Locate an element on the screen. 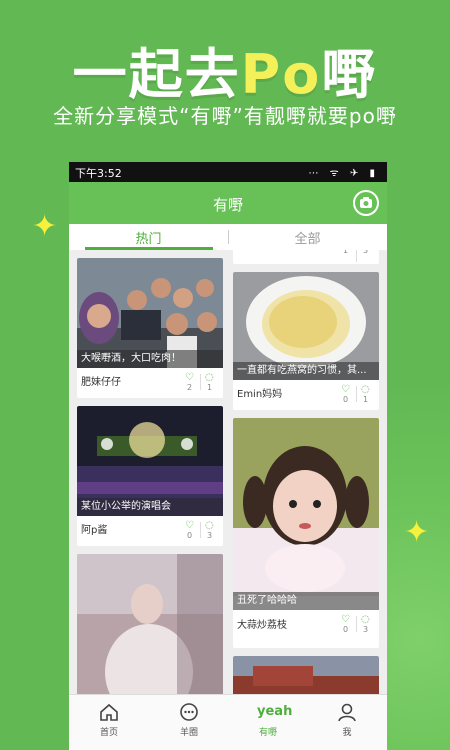 The height and width of the screenshot is (750, 450). status-bar: 下午3:52 ⋯ ᯤ ✈ ▮ is located at coordinates (228, 172).